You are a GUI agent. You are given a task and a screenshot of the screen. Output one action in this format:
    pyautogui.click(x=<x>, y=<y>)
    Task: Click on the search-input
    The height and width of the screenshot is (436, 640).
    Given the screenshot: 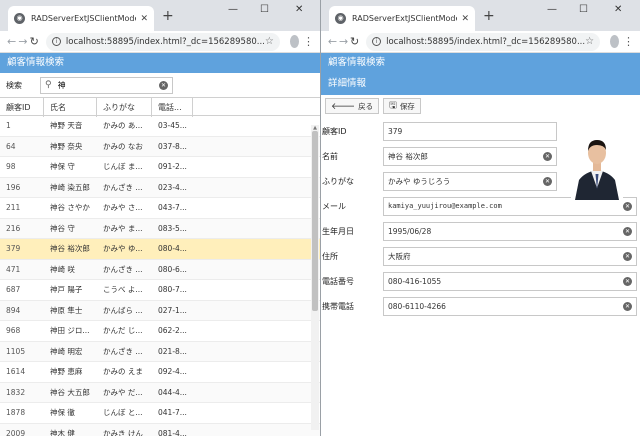 What is the action you would take?
    pyautogui.click(x=108, y=85)
    